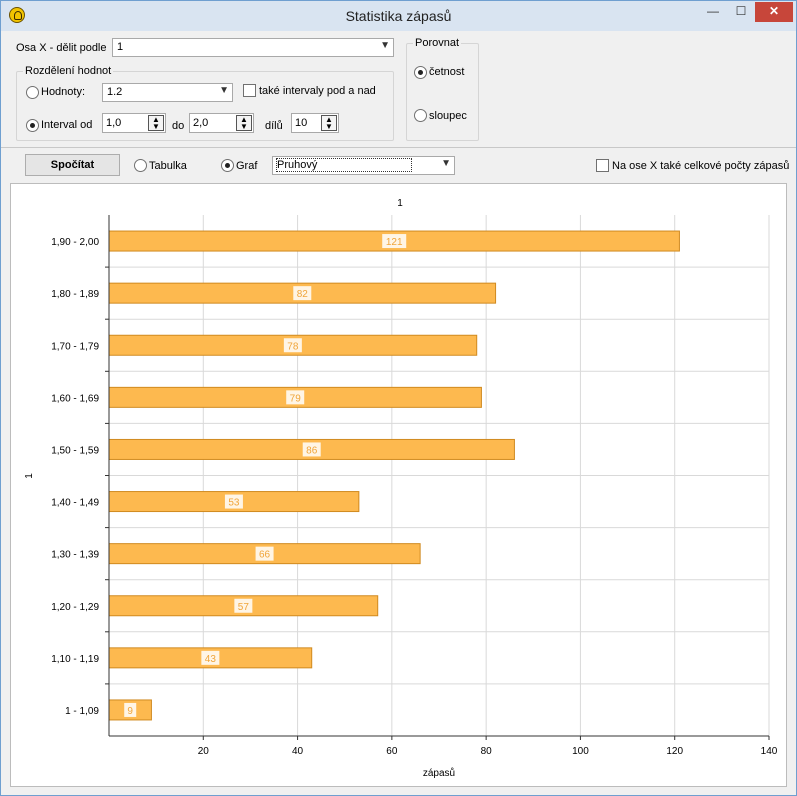 The height and width of the screenshot is (796, 797). Describe the element at coordinates (67, 125) in the screenshot. I see `interval-radio-label: Interval od` at that location.